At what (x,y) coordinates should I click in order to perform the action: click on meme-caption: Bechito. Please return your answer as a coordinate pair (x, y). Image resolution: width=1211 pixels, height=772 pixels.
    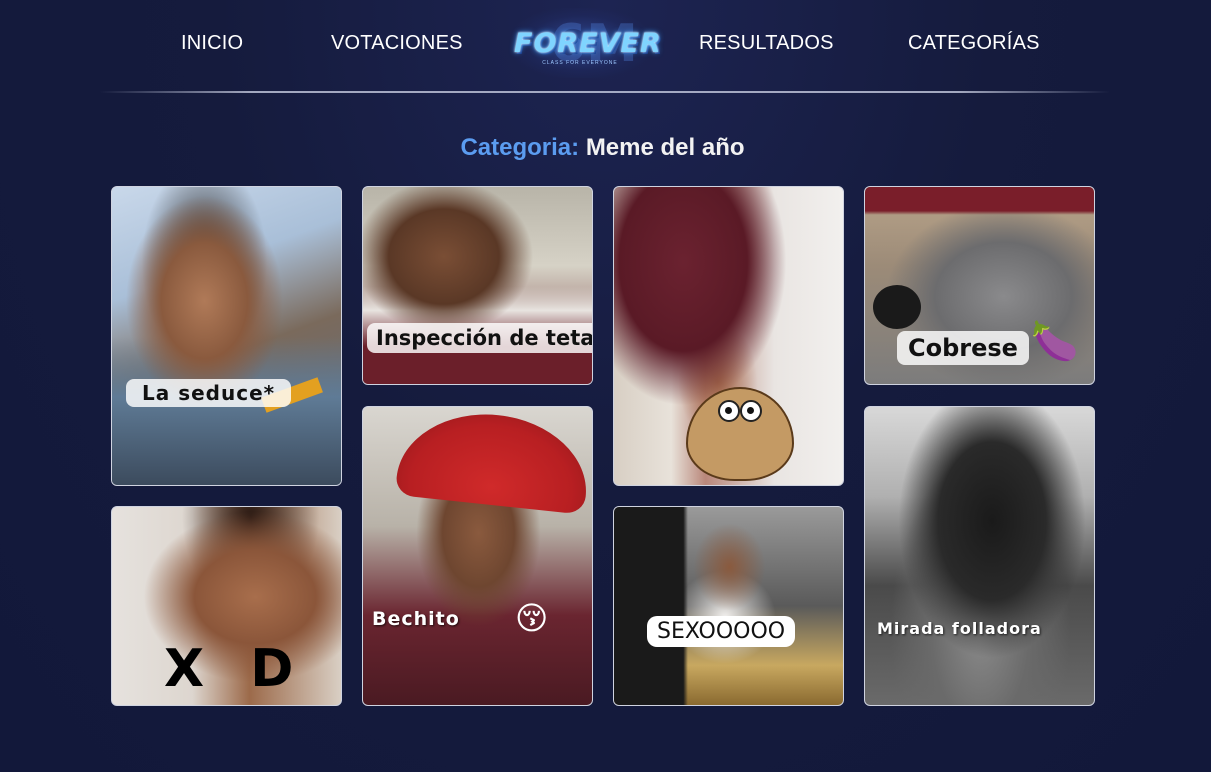
    Looking at the image, I should click on (416, 619).